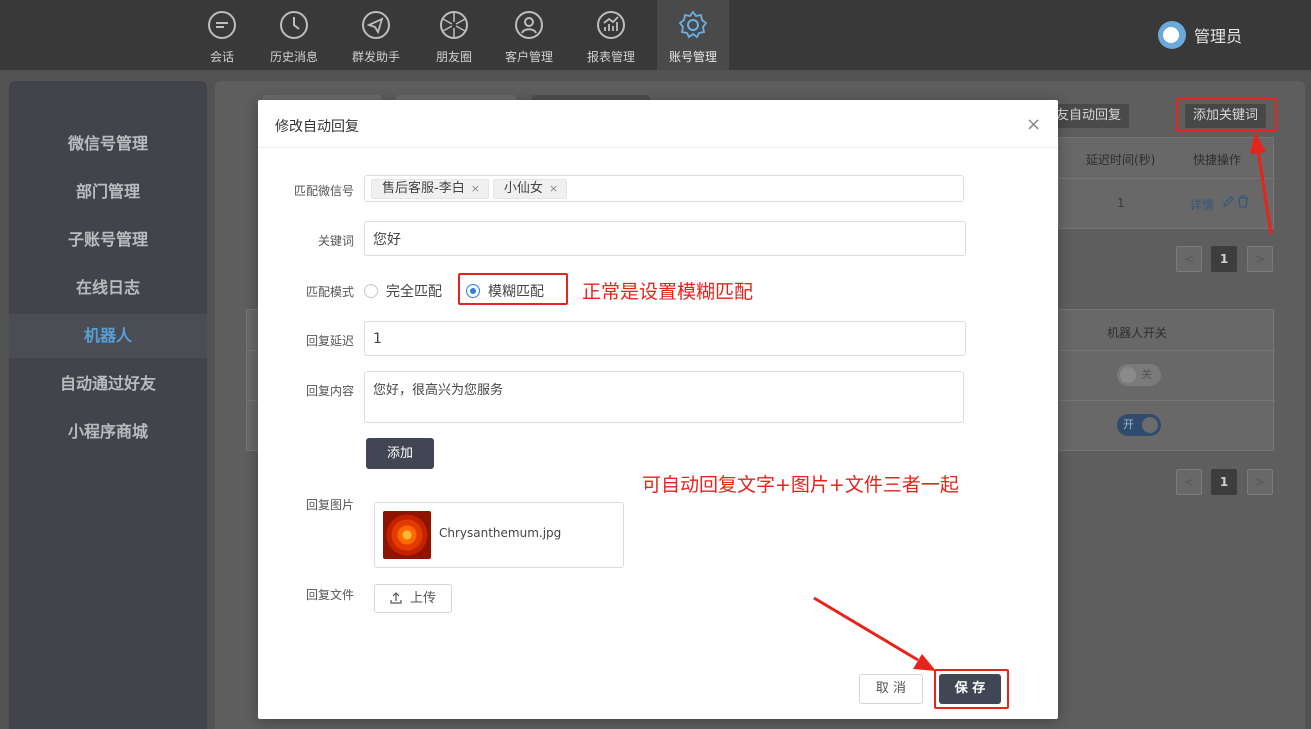 This screenshot has height=729, width=1311. Describe the element at coordinates (1264, 192) in the screenshot. I see `arrow-line-add-keyword` at that location.